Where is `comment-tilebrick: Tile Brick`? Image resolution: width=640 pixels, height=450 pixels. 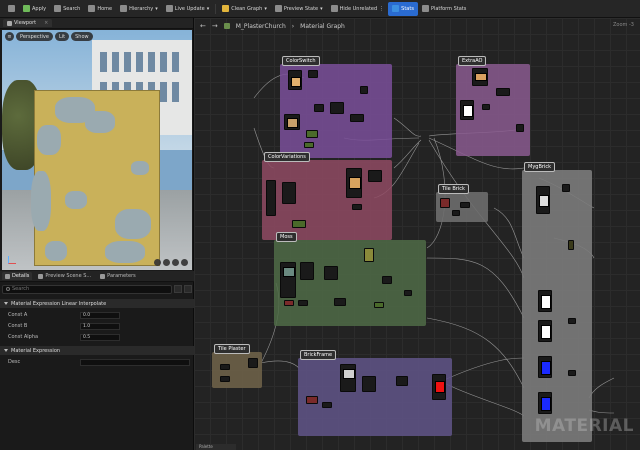
comment-tilebrick: Tile Brick is located at coordinates (462, 203).